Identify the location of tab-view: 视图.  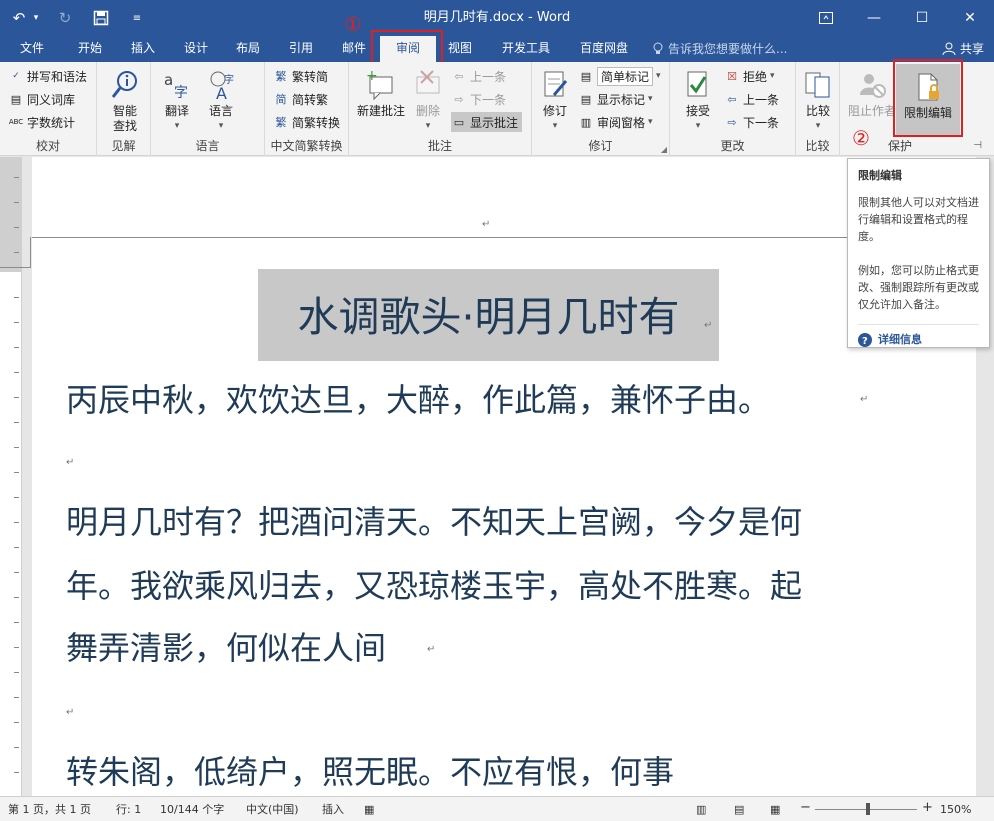
(460, 49).